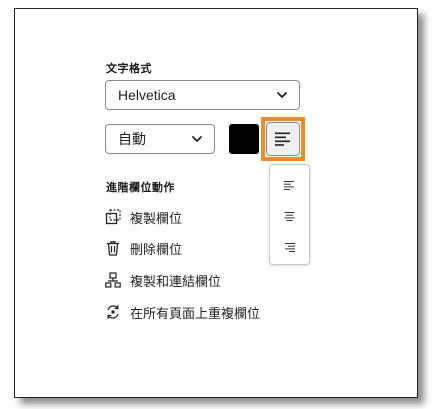  What do you see at coordinates (113, 312) in the screenshot?
I see `repeat-pages-icon` at bounding box center [113, 312].